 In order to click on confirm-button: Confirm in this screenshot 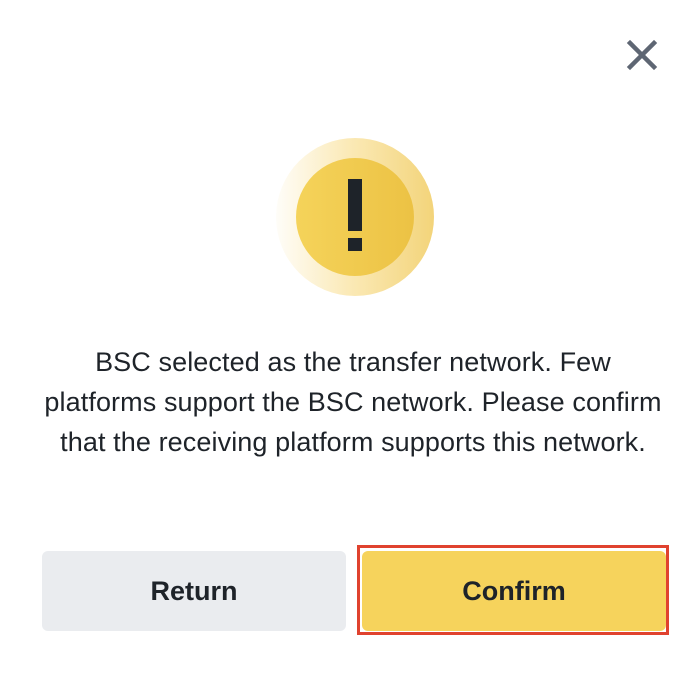, I will do `click(514, 591)`.